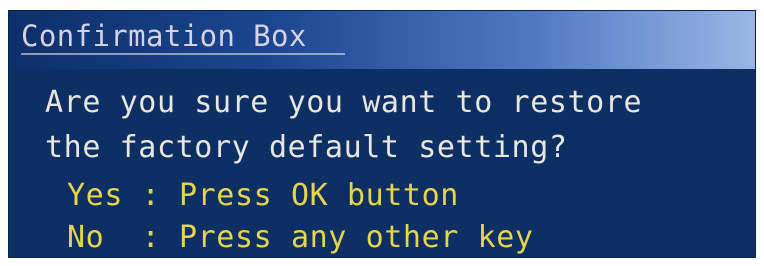 The height and width of the screenshot is (266, 764). I want to click on option-yes-key: Yes, so click(104, 195).